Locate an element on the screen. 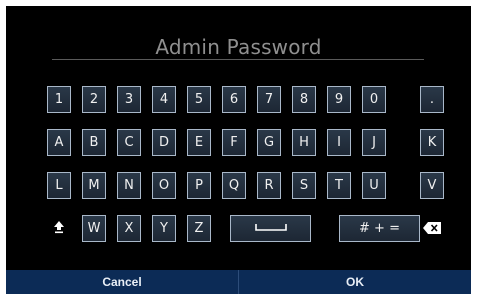  space-bar-icon is located at coordinates (270, 228).